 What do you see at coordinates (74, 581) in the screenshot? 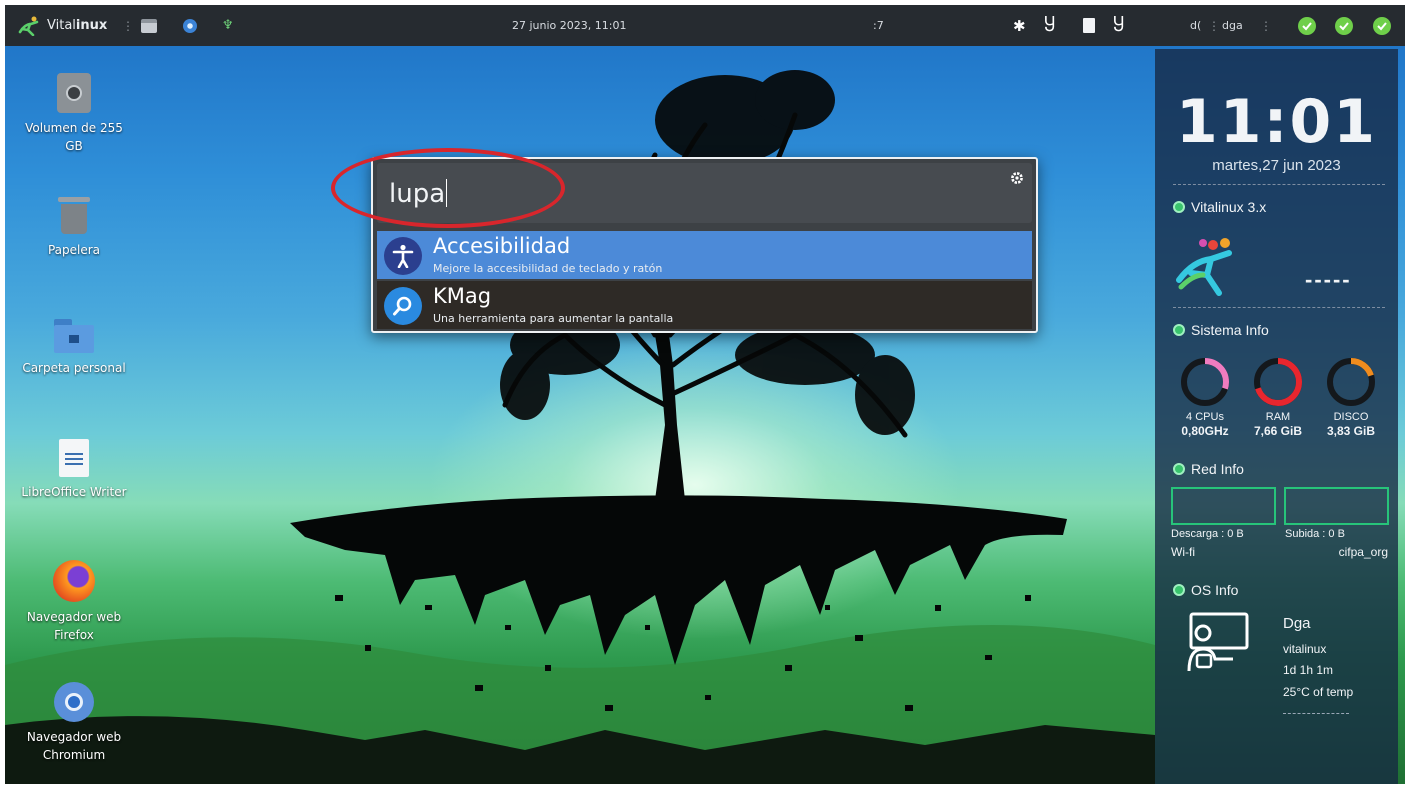
I see `firefox-icon` at bounding box center [74, 581].